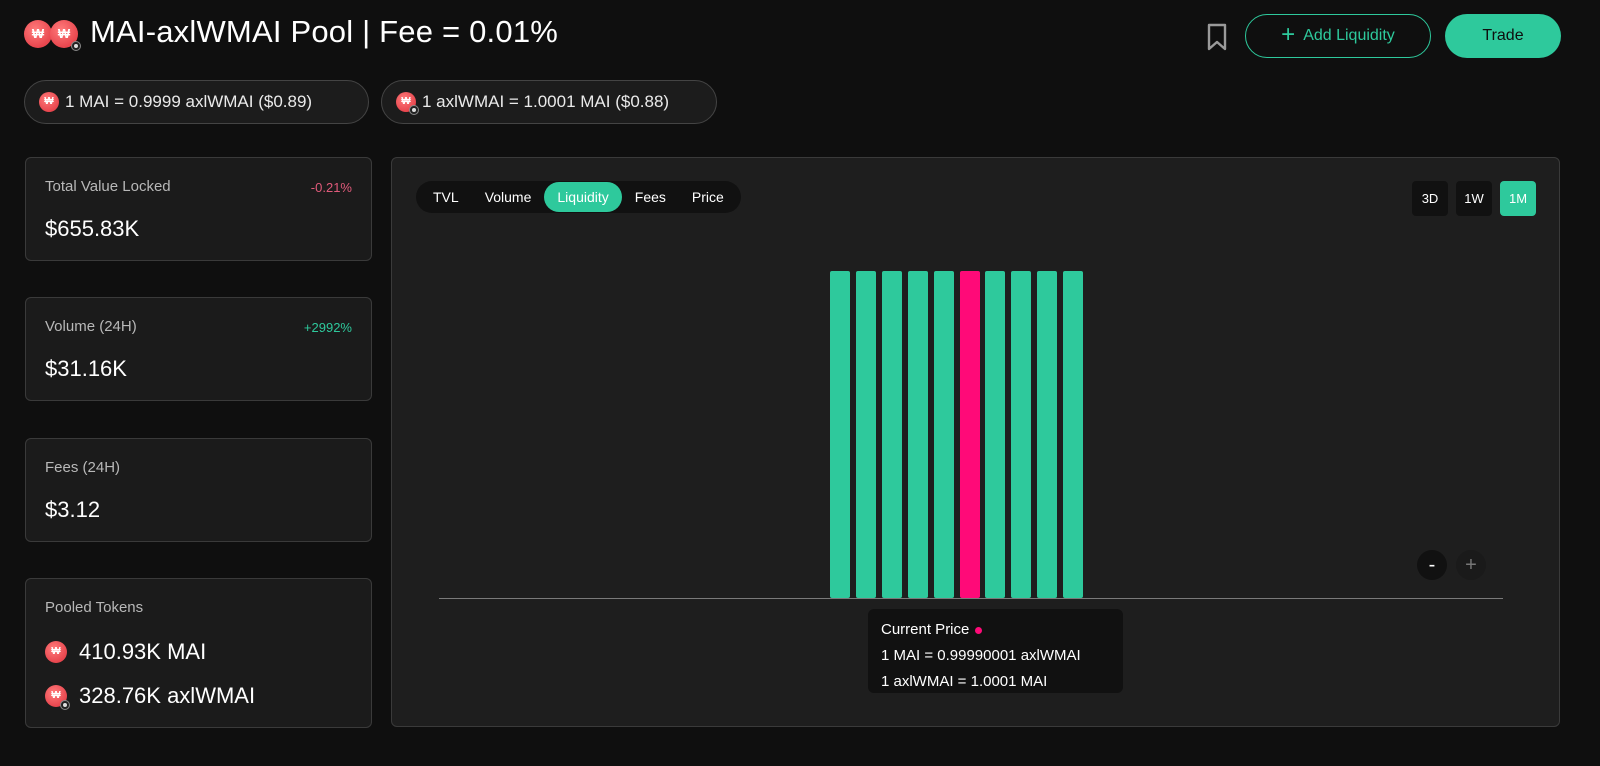 This screenshot has height=766, width=1600. I want to click on tvl-label: Total Value Locked, so click(108, 186).